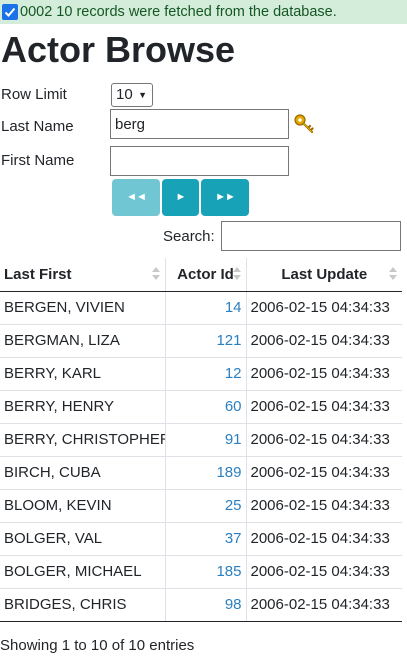  What do you see at coordinates (38, 160) in the screenshot?
I see `first-name-label: First Name` at bounding box center [38, 160].